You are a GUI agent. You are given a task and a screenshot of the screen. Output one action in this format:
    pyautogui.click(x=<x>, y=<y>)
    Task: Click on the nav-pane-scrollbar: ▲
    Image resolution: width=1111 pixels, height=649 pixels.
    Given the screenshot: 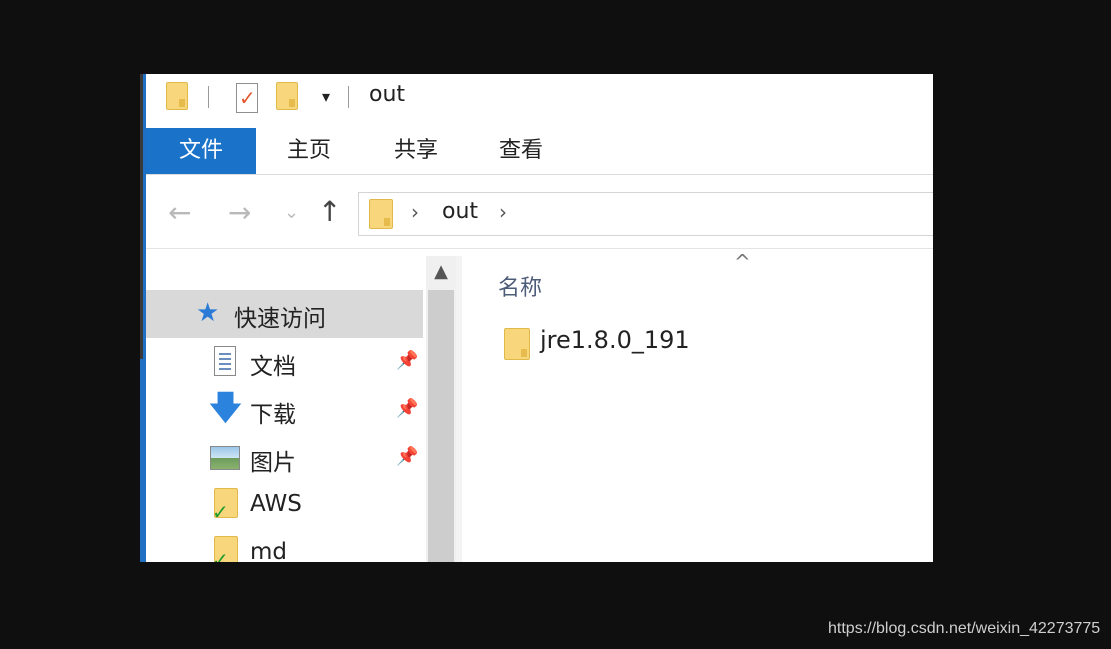 What is the action you would take?
    pyautogui.click(x=441, y=409)
    